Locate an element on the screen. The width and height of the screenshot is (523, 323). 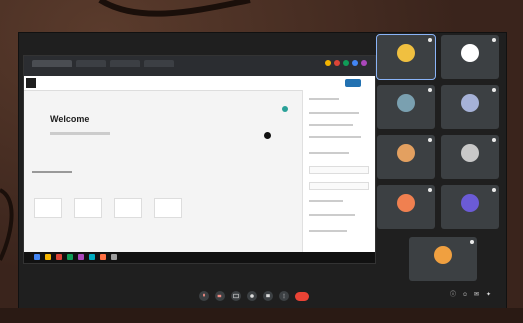
sidebar-heading is located at coordinates (324, 99).